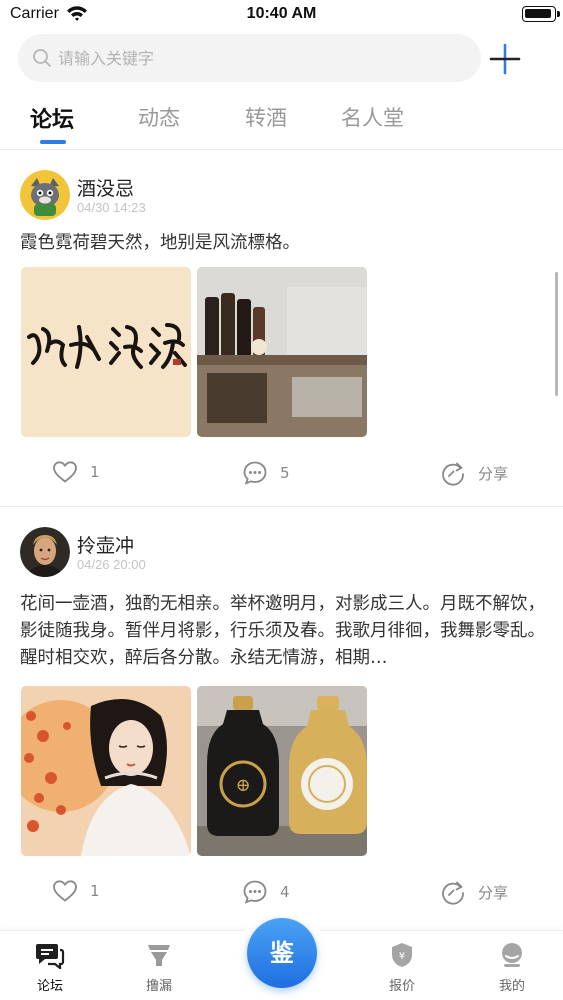 This screenshot has height=1000, width=563. I want to click on liquor-jars-image: ⊕, so click(282, 771).